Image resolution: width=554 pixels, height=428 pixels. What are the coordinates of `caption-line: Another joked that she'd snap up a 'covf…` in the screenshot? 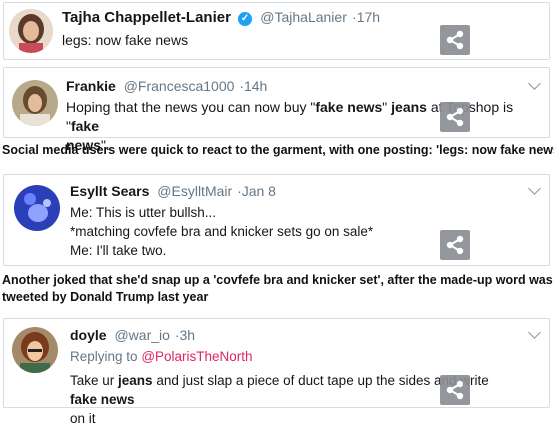 It's located at (277, 280).